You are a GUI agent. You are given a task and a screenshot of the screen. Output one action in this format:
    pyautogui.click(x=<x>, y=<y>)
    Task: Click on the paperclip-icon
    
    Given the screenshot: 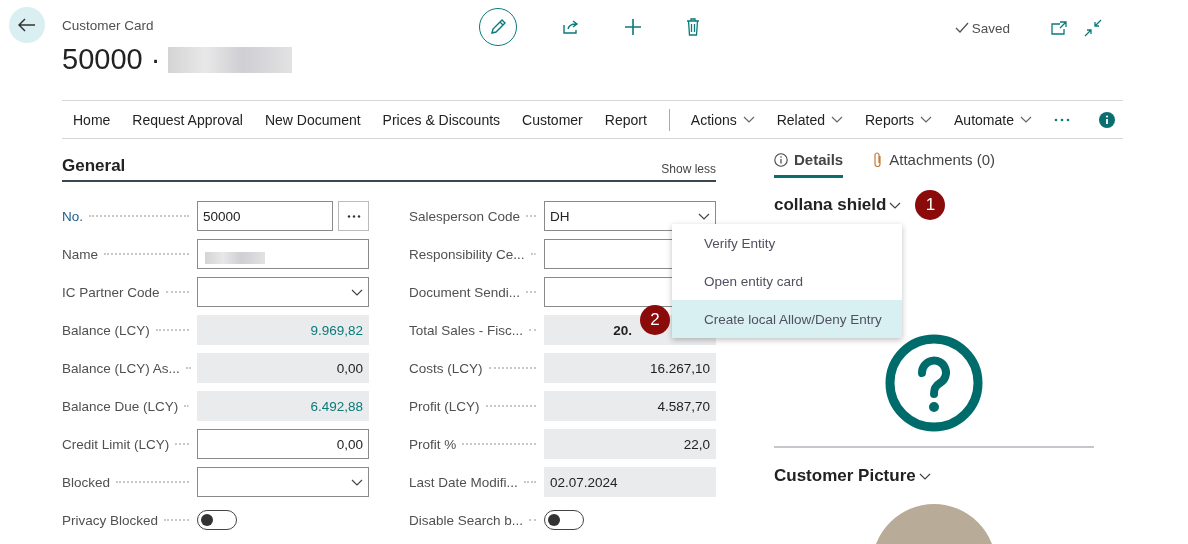 What is the action you would take?
    pyautogui.click(x=878, y=159)
    